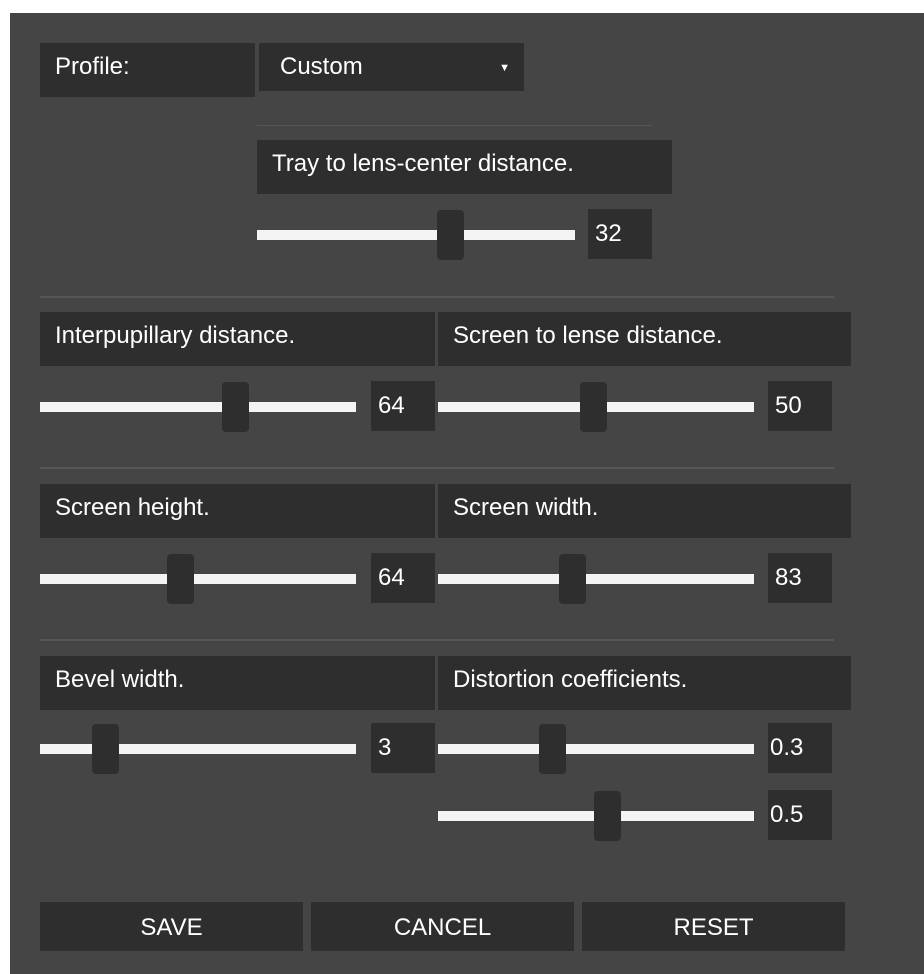  Describe the element at coordinates (464, 167) in the screenshot. I see `tray-distance-label: Tray to lens-center distance.` at that location.